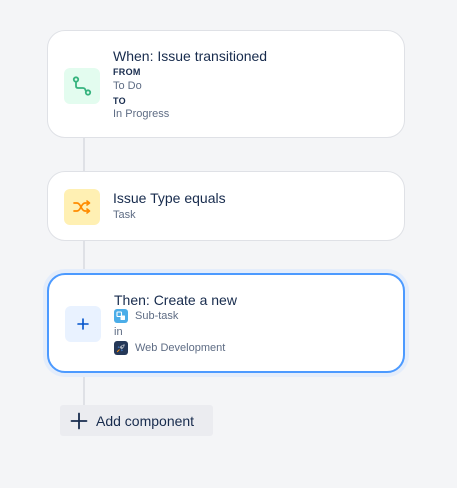 This screenshot has width=457, height=488. I want to click on from-value: To Do, so click(127, 86).